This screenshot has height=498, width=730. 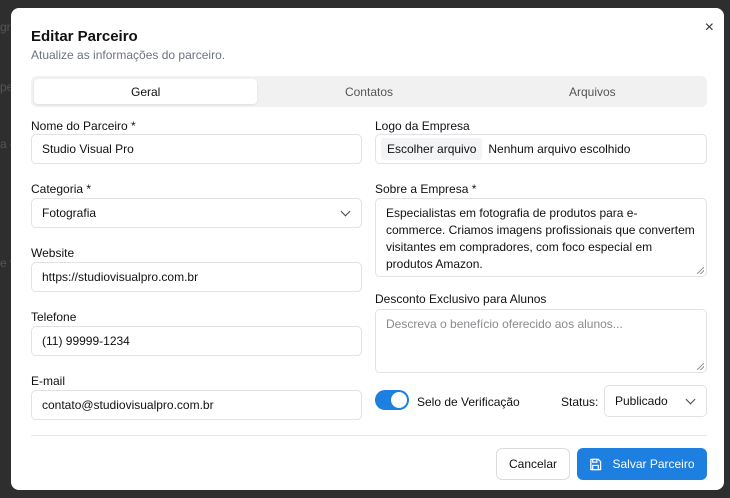 I want to click on email-label: E-mail, so click(x=48, y=381).